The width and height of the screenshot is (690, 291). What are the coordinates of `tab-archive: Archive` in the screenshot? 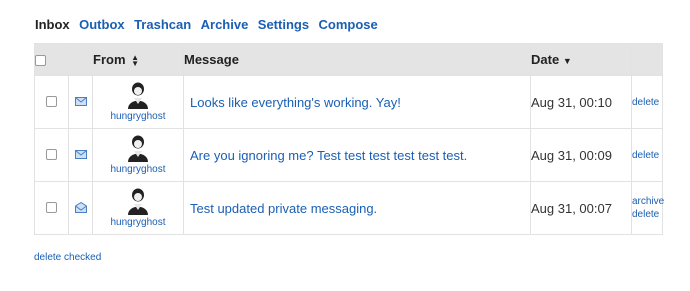 It's located at (225, 24).